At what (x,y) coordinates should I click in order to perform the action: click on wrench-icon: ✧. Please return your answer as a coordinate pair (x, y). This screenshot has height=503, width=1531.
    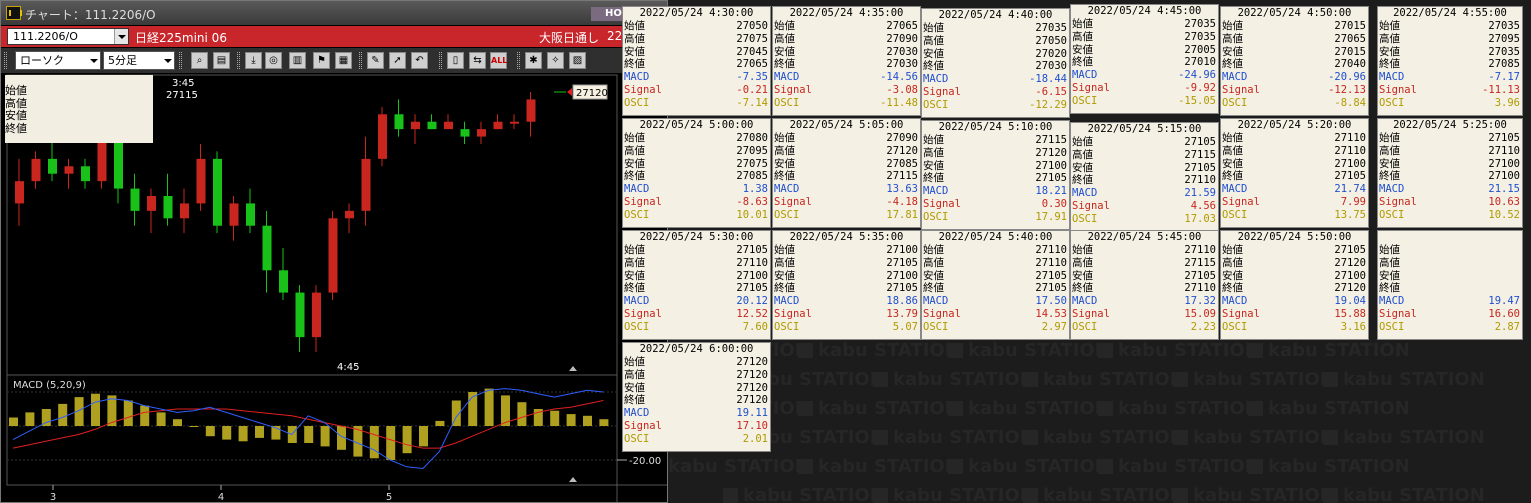
    Looking at the image, I should click on (555, 60).